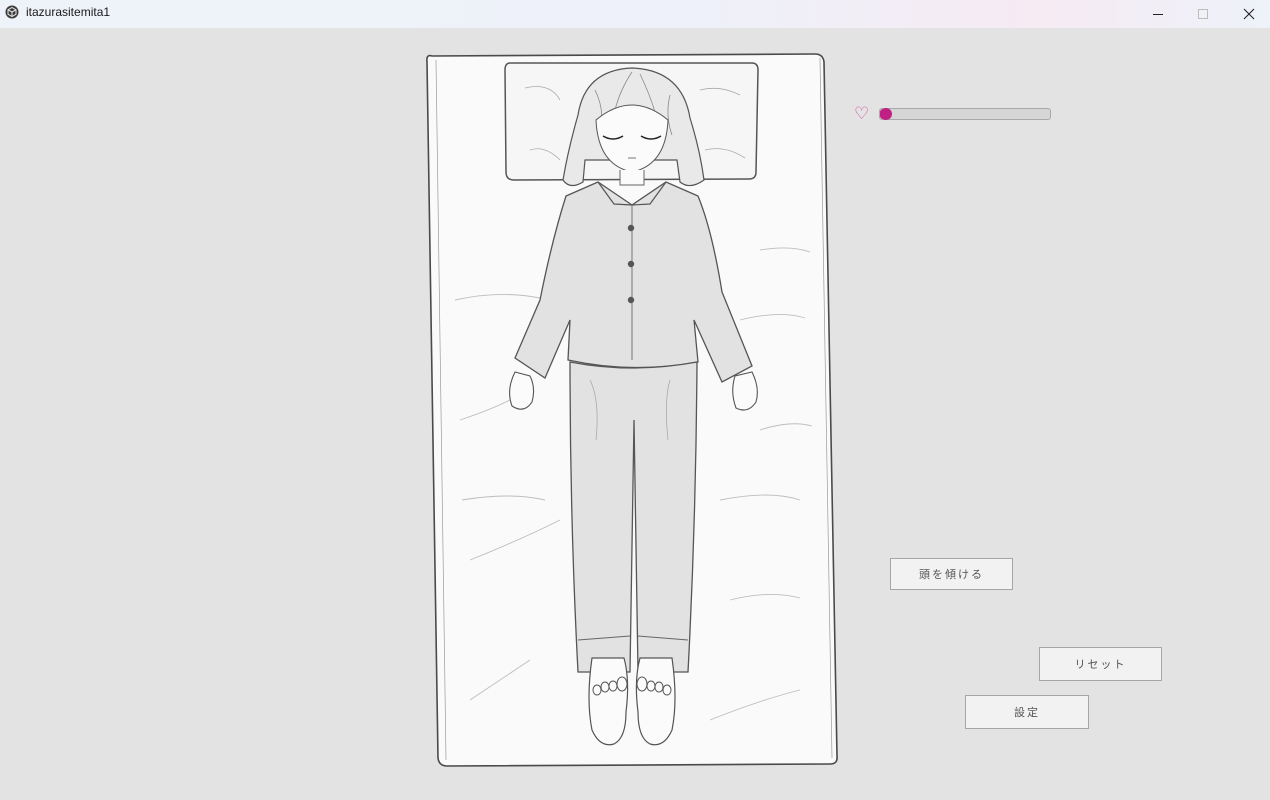 The height and width of the screenshot is (800, 1270). Describe the element at coordinates (1100, 664) in the screenshot. I see `reset-button: リセット` at that location.